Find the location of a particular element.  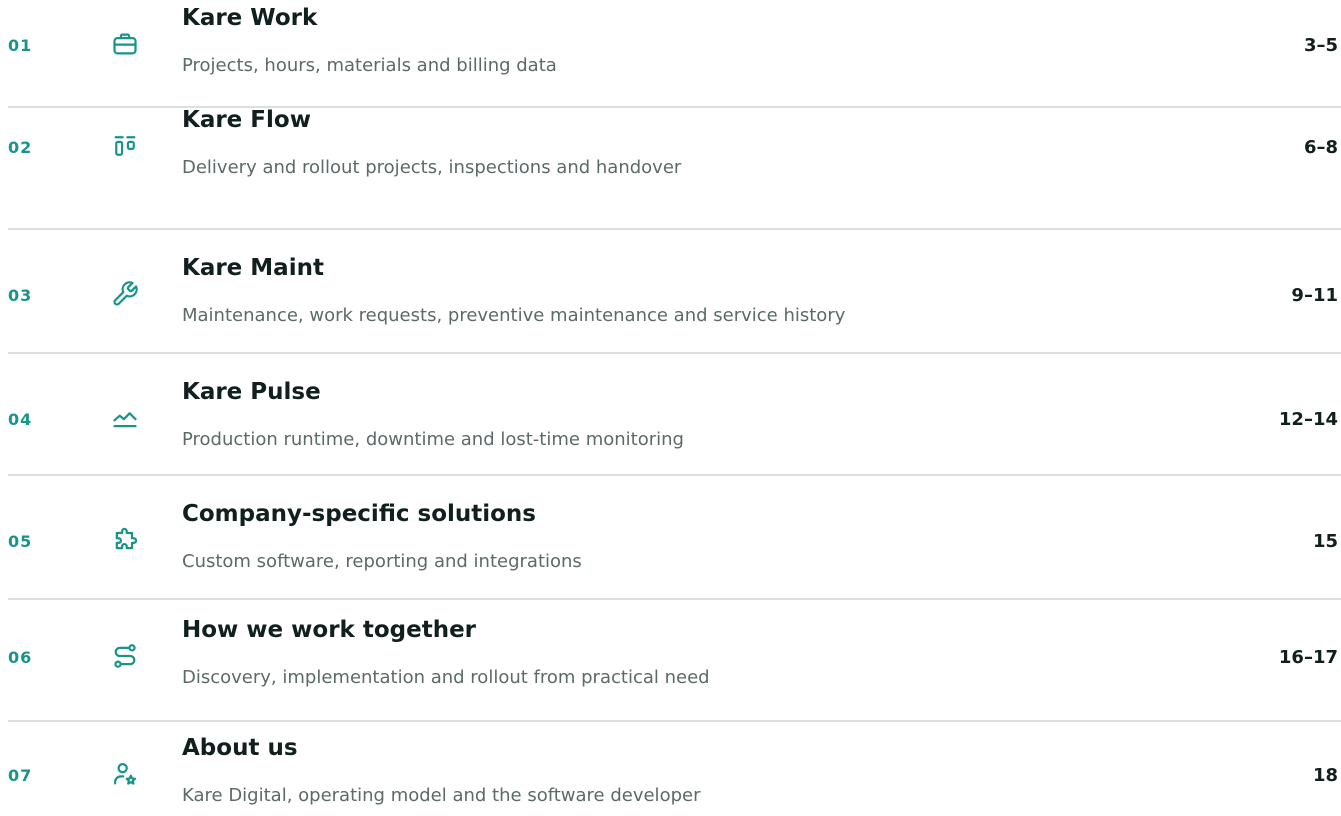

page-range: 3–5 is located at coordinates (1320, 45).